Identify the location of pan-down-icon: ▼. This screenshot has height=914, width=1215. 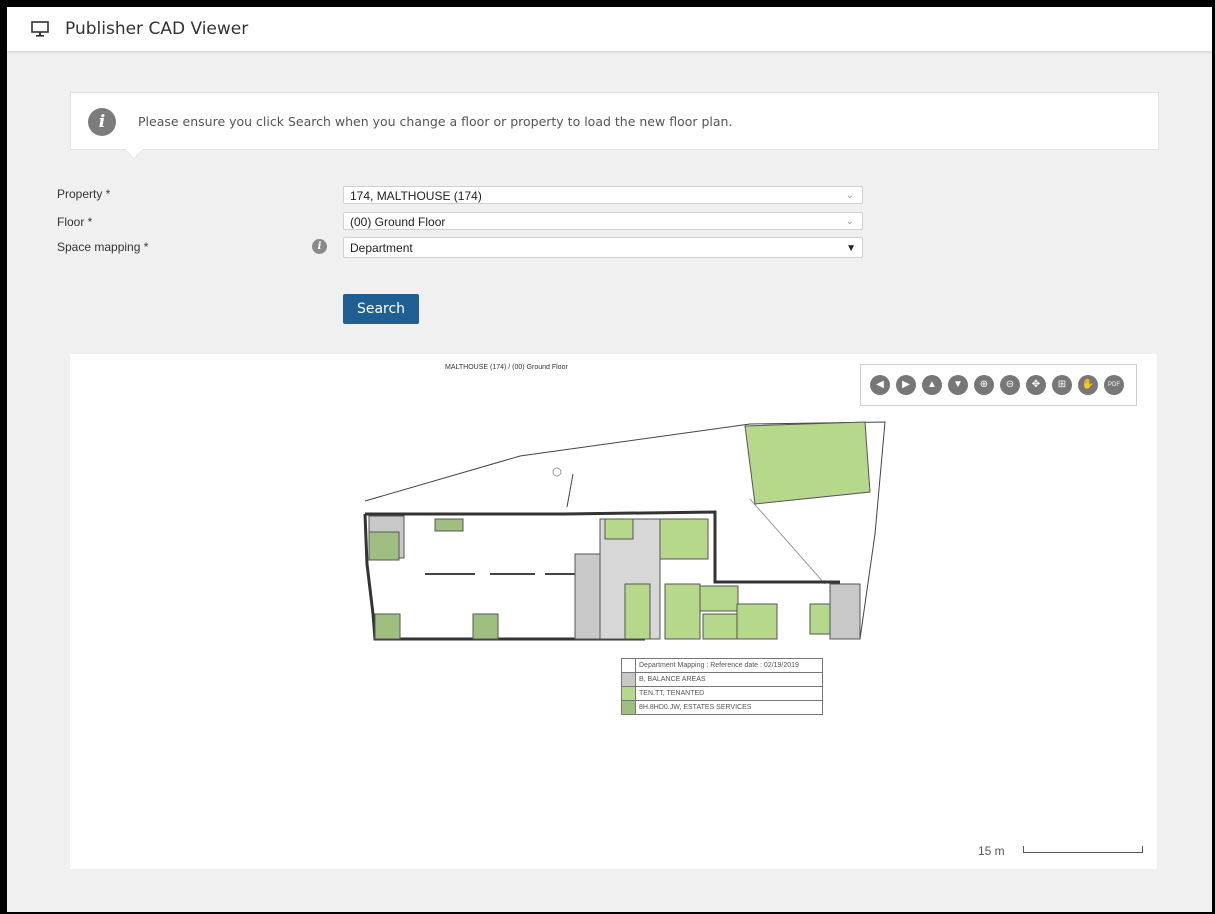
(958, 385).